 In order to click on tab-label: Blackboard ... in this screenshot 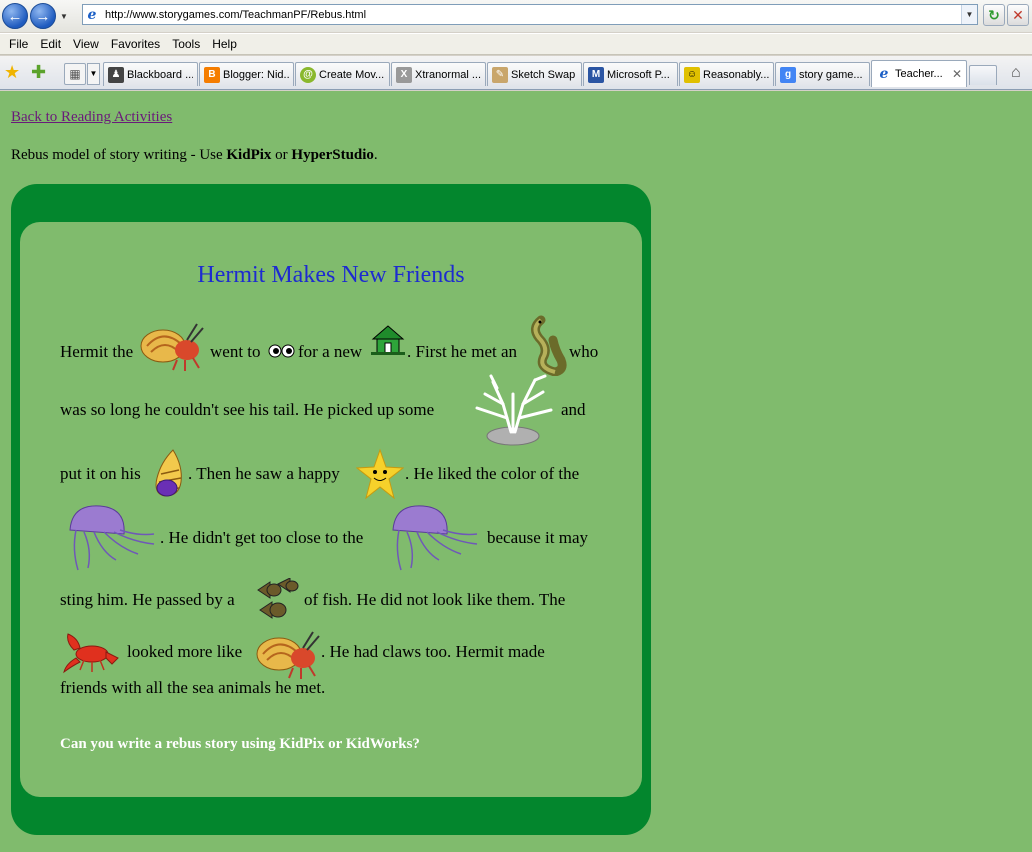, I will do `click(160, 74)`.